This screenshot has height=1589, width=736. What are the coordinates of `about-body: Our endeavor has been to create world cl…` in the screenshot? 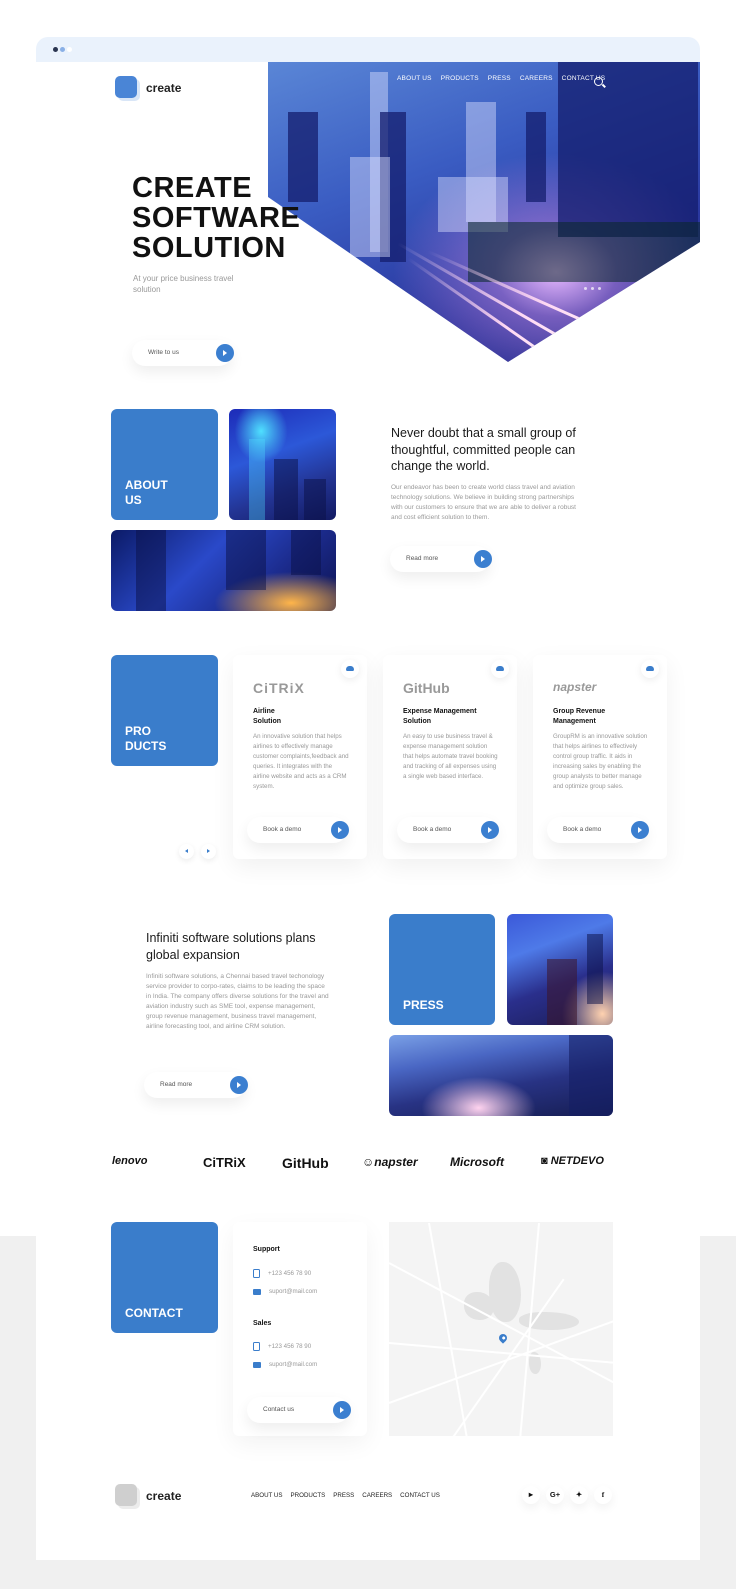 It's located at (483, 502).